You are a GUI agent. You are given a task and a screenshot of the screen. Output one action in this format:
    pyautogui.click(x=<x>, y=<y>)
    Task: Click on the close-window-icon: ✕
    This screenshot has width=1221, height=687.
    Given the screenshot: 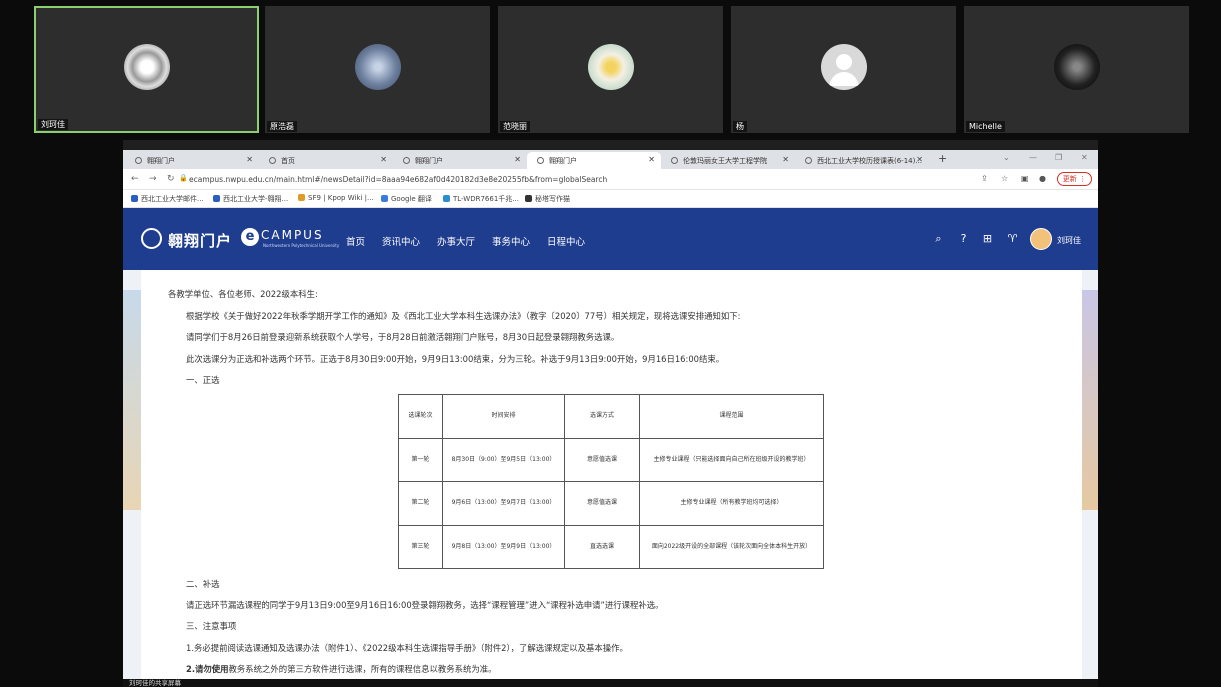 What is the action you would take?
    pyautogui.click(x=1084, y=157)
    